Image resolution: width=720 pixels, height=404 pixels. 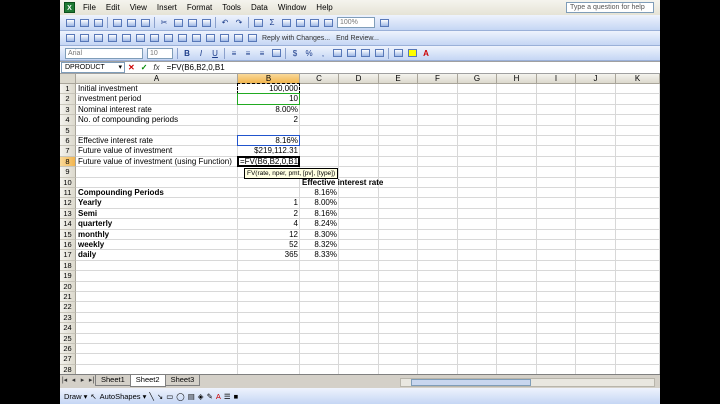 I want to click on help-search-input: Type a question for help, so click(x=610, y=7).